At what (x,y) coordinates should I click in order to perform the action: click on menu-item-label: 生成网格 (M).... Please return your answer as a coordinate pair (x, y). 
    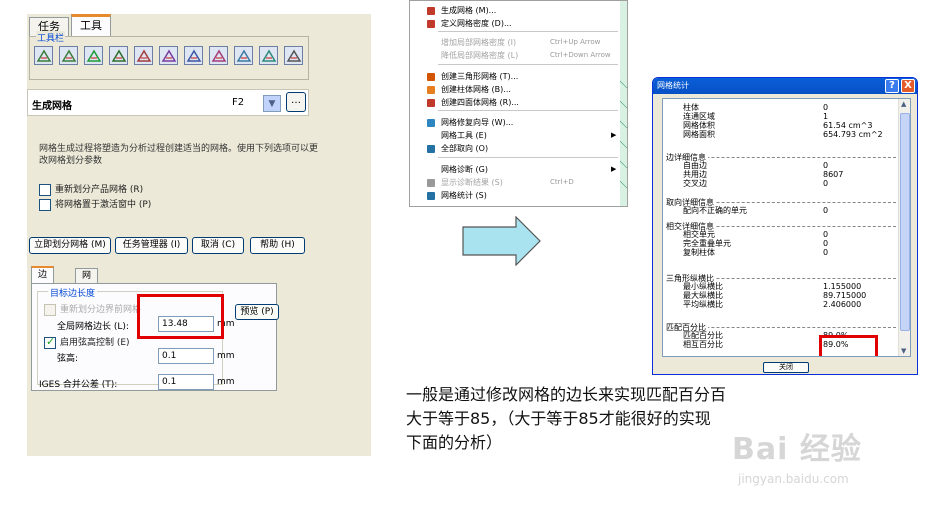
    Looking at the image, I should click on (469, 10).